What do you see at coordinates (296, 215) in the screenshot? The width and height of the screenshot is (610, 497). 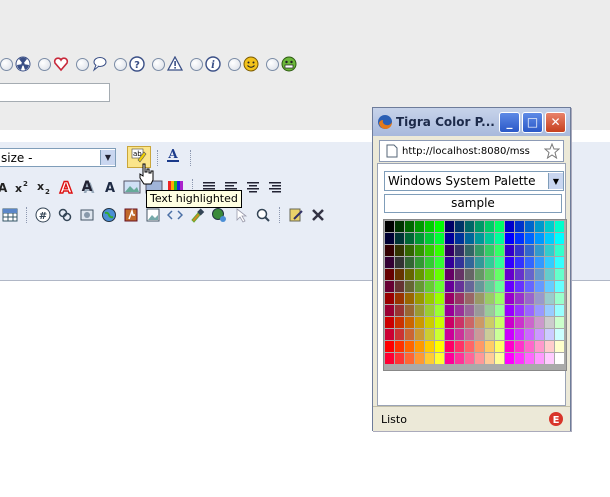 I see `edit-document-icon` at bounding box center [296, 215].